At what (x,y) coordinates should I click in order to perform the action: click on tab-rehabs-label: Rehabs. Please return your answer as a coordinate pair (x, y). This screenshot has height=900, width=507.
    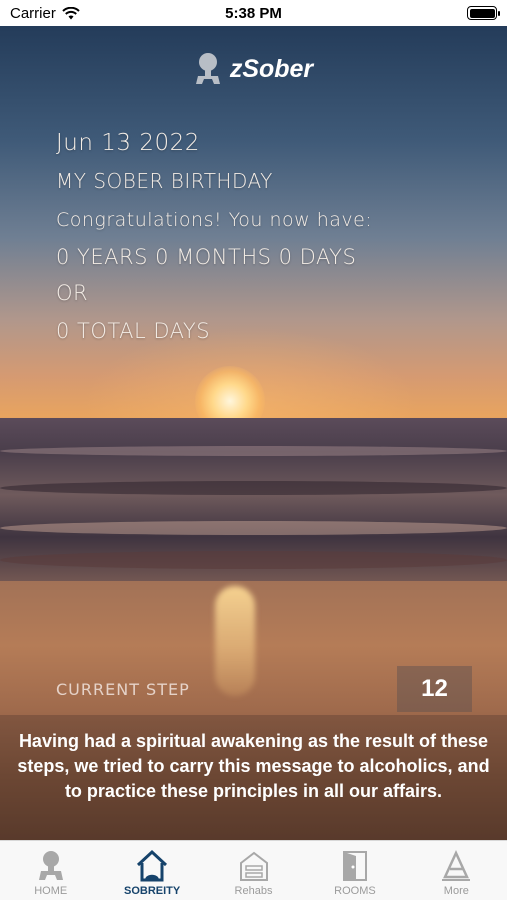
    Looking at the image, I should click on (253, 891).